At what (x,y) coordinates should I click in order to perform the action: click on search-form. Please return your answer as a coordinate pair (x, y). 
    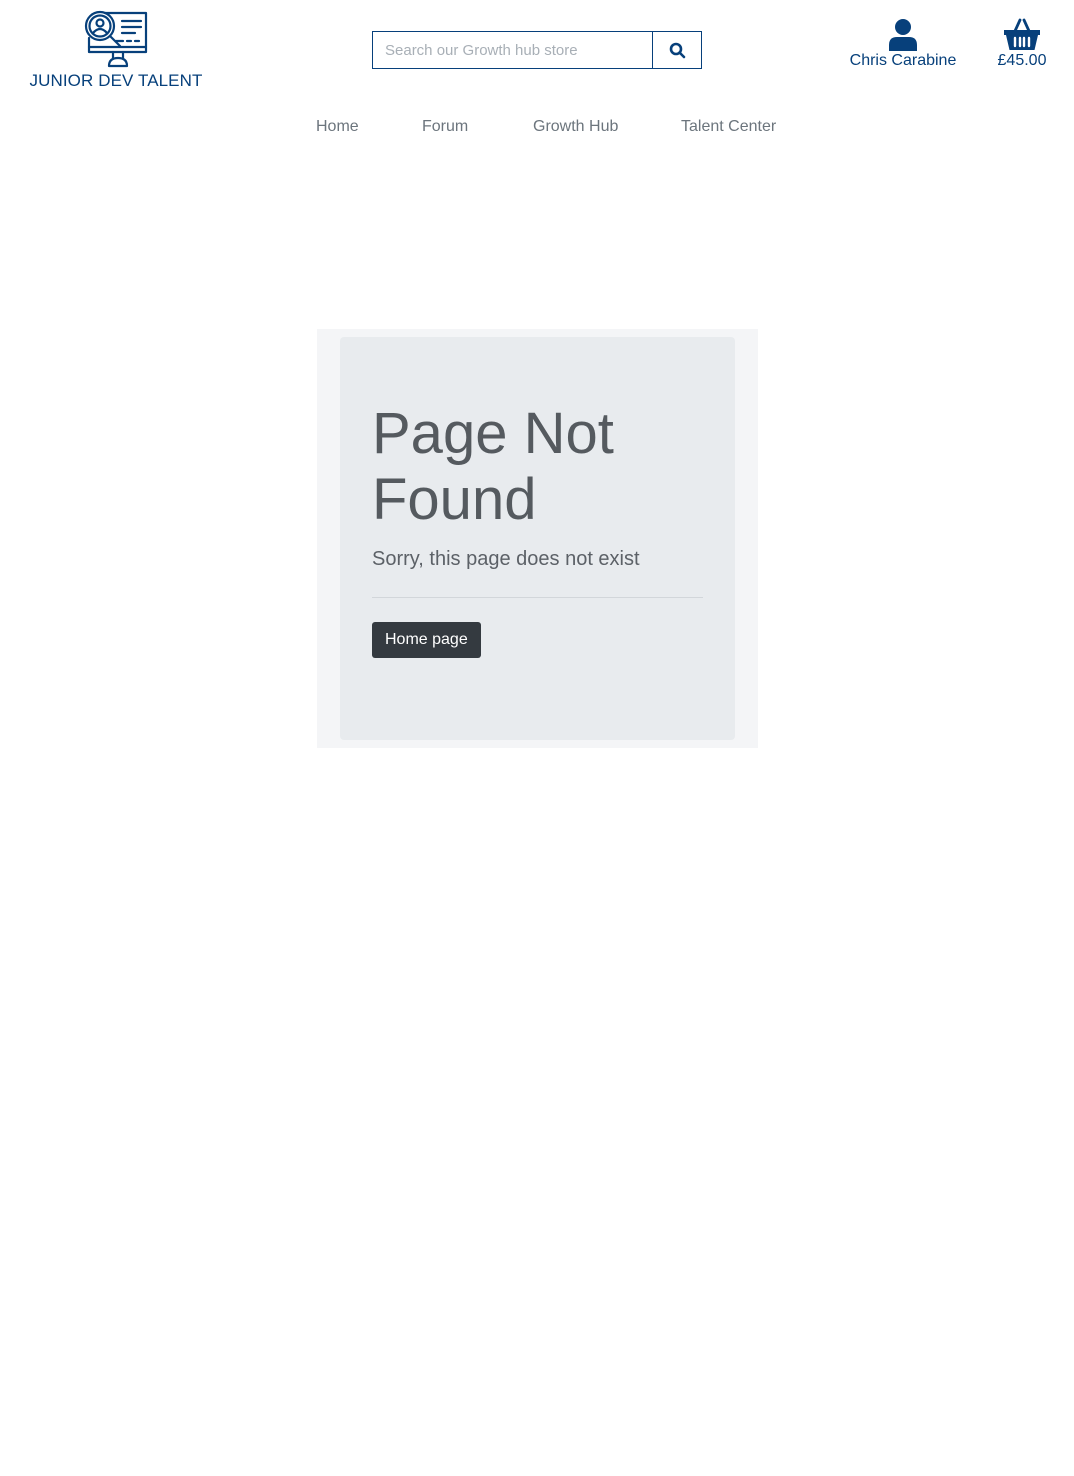
    Looking at the image, I should click on (537, 50).